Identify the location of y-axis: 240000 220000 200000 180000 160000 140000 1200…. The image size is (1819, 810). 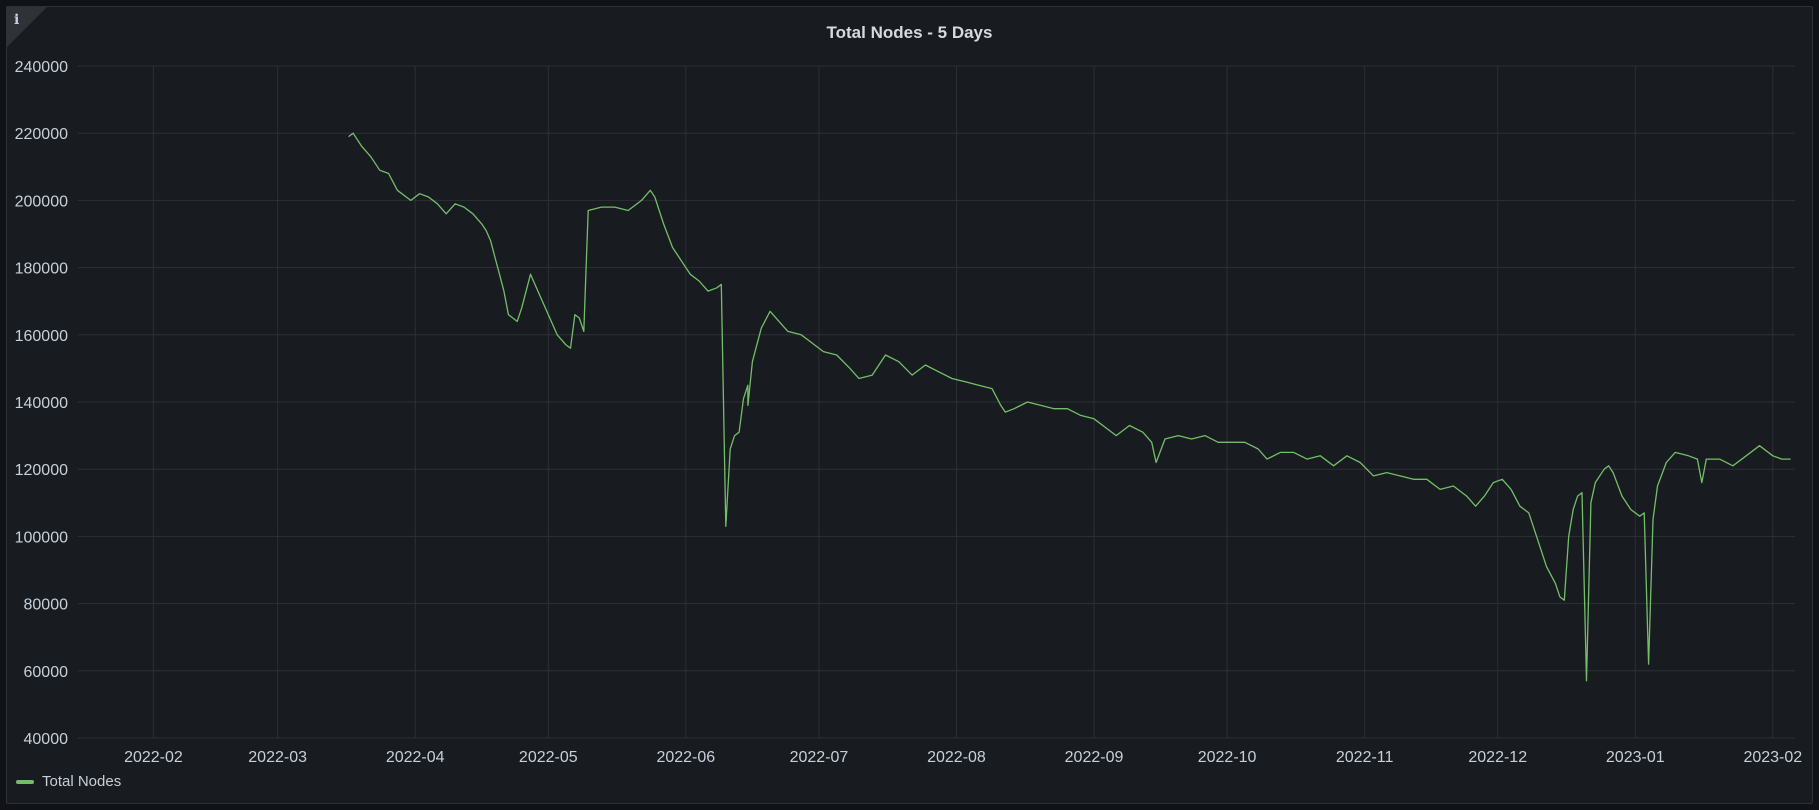
(41, 403).